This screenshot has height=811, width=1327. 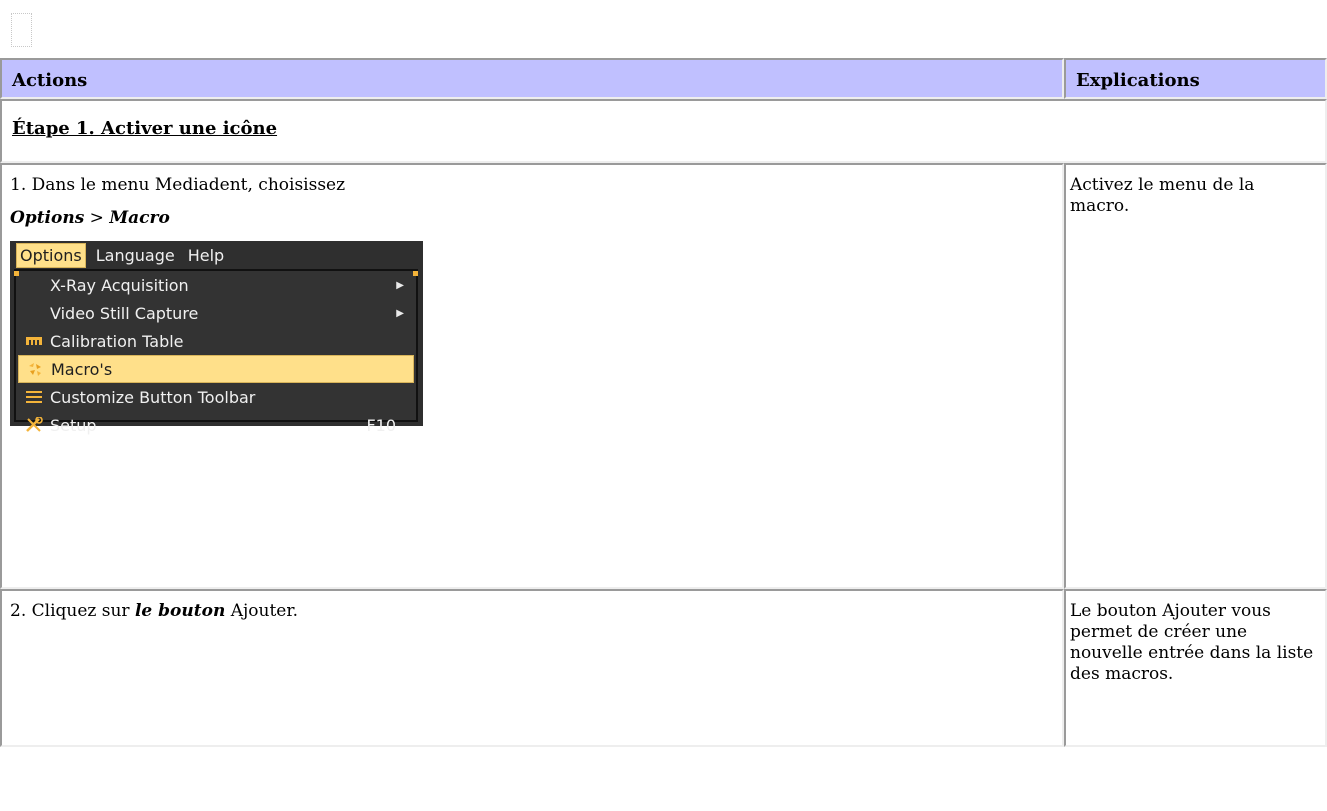 I want to click on step-title: Étape 1. Activer une icône, so click(x=145, y=128).